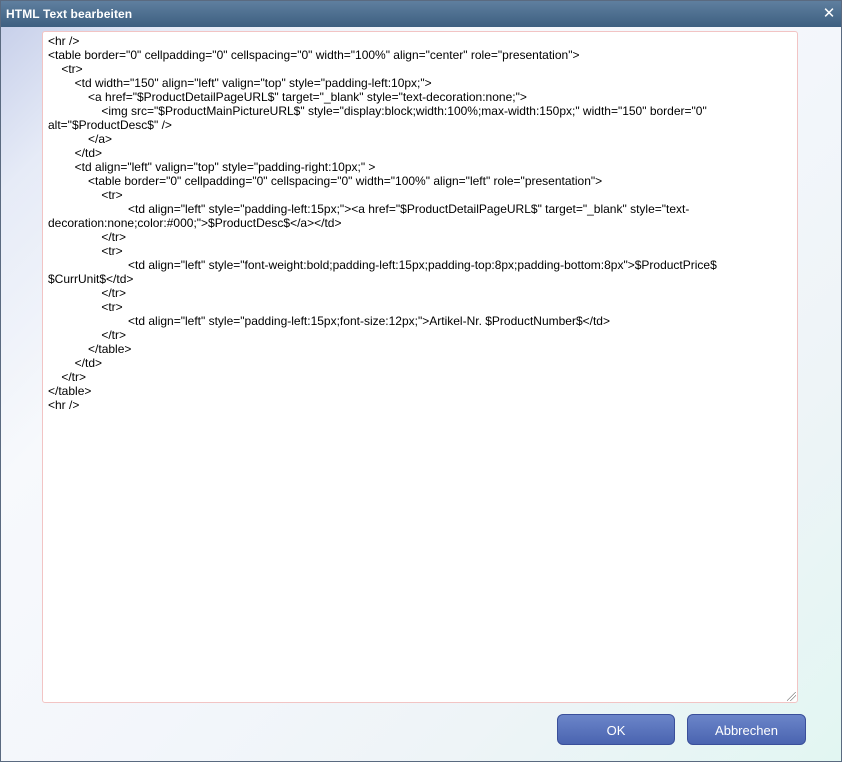 The width and height of the screenshot is (842, 762). What do you see at coordinates (746, 729) in the screenshot?
I see `cancel-button: Abbrechen` at bounding box center [746, 729].